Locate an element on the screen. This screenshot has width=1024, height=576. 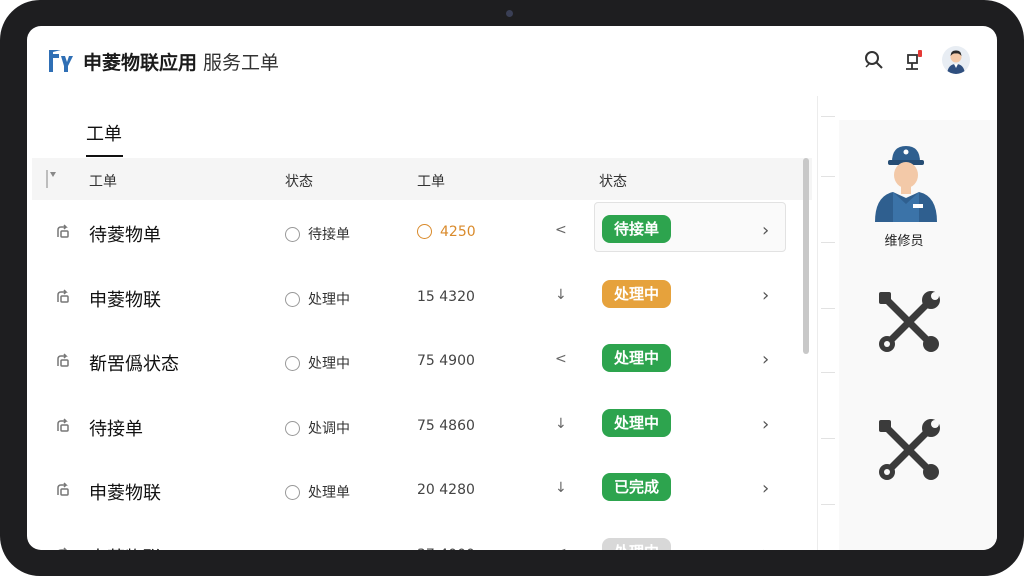
order-number: 75 4900 is located at coordinates (446, 361).